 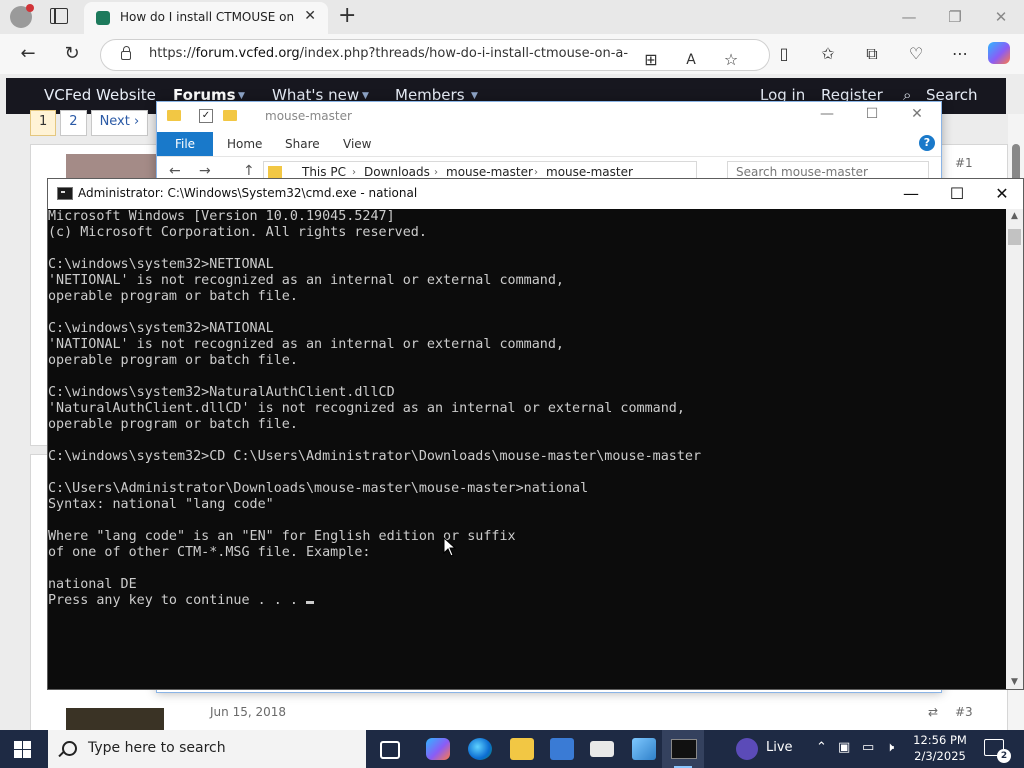 I want to click on next-page-button: Next ›, so click(x=119, y=123).